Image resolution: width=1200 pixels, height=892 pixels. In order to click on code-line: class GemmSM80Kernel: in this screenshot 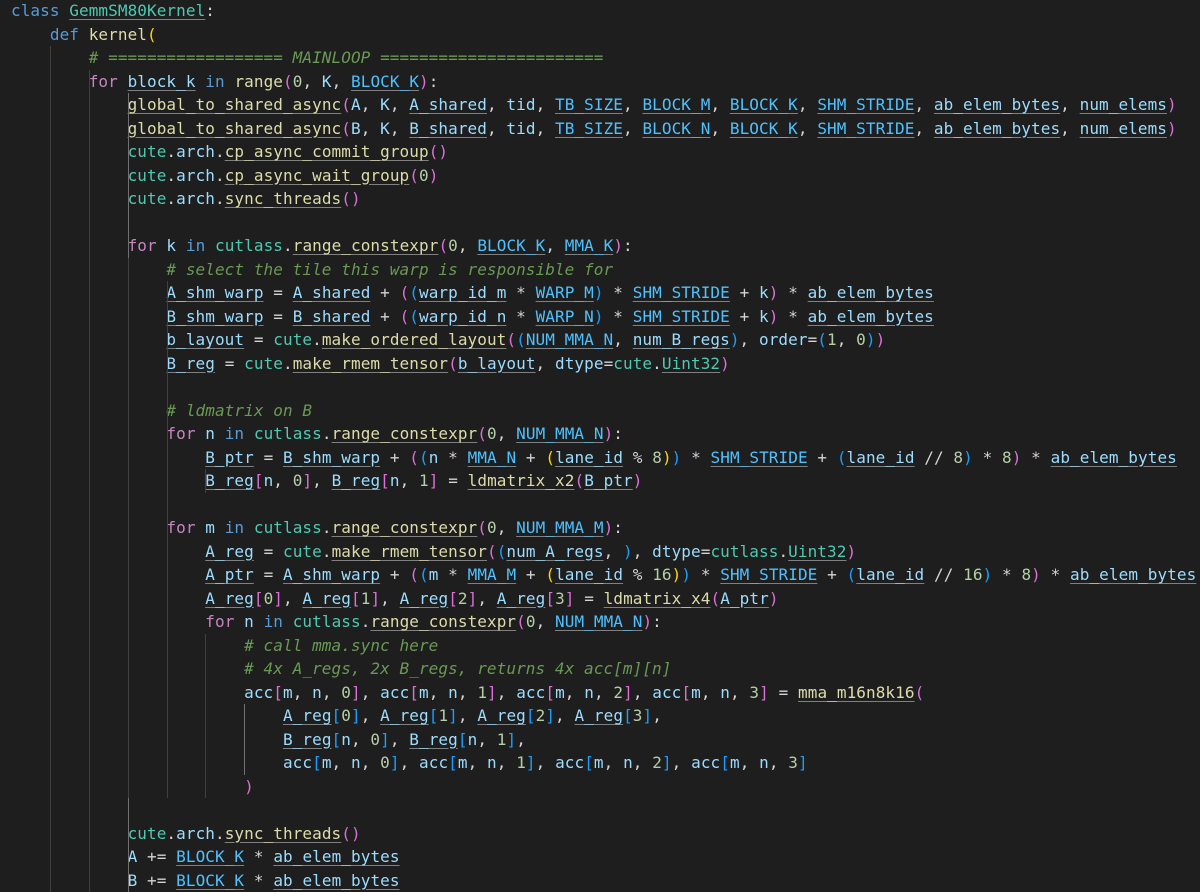, I will do `click(603, 11)`.